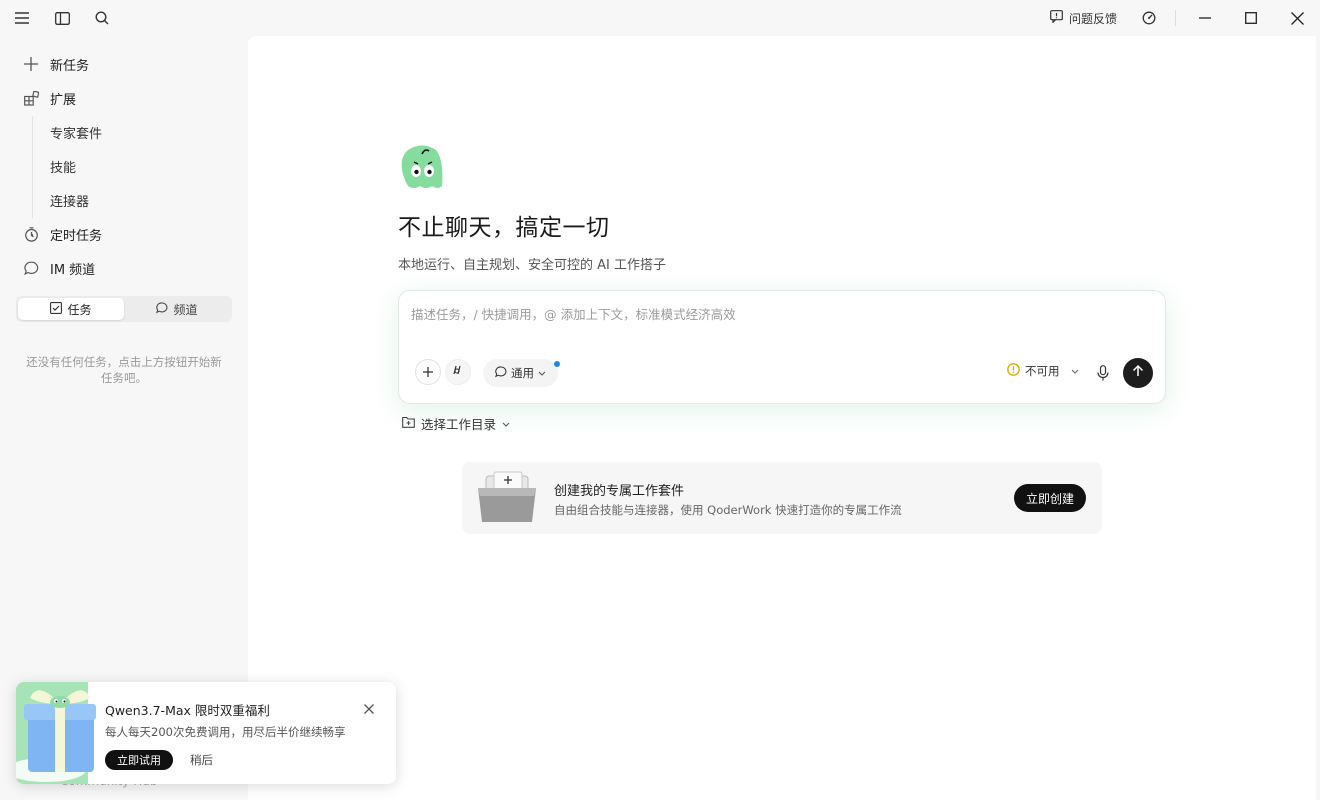 The width and height of the screenshot is (1320, 800). Describe the element at coordinates (422, 167) in the screenshot. I see `mascot-logo-icon` at that location.